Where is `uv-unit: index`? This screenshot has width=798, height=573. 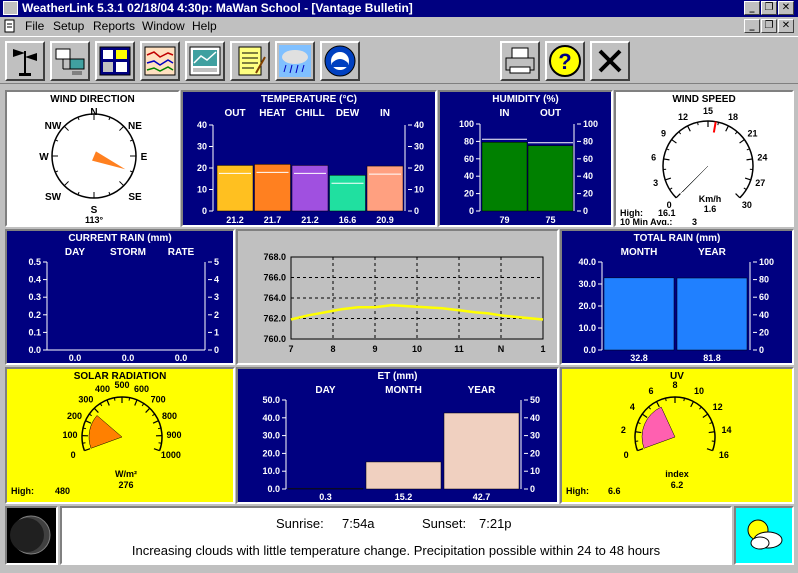
uv-unit: index is located at coordinates (677, 474).